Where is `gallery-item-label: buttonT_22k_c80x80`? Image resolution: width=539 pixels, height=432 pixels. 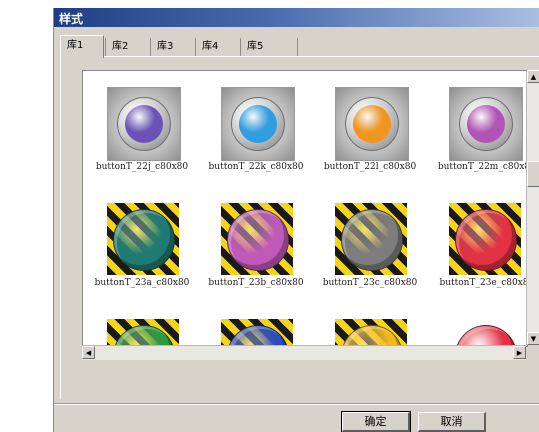
gallery-item-label: buttonT_22k_c80x80 is located at coordinates (256, 167).